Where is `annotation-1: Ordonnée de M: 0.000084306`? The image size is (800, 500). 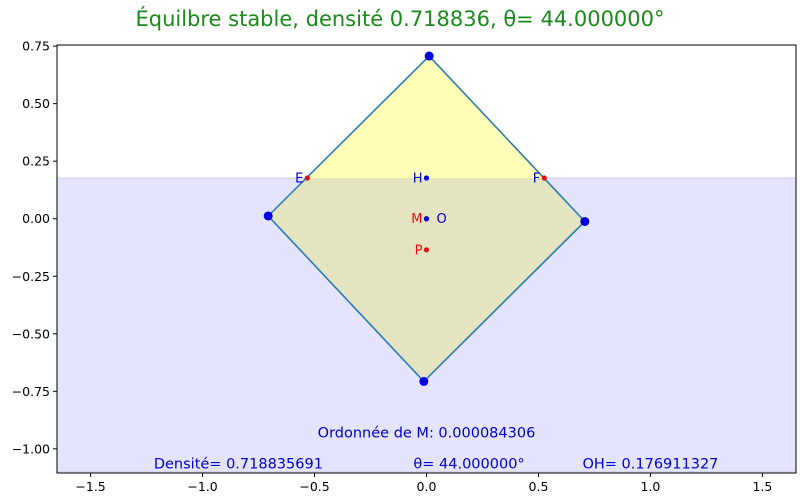
annotation-1: Ordonnée de M: 0.000084306 is located at coordinates (427, 434).